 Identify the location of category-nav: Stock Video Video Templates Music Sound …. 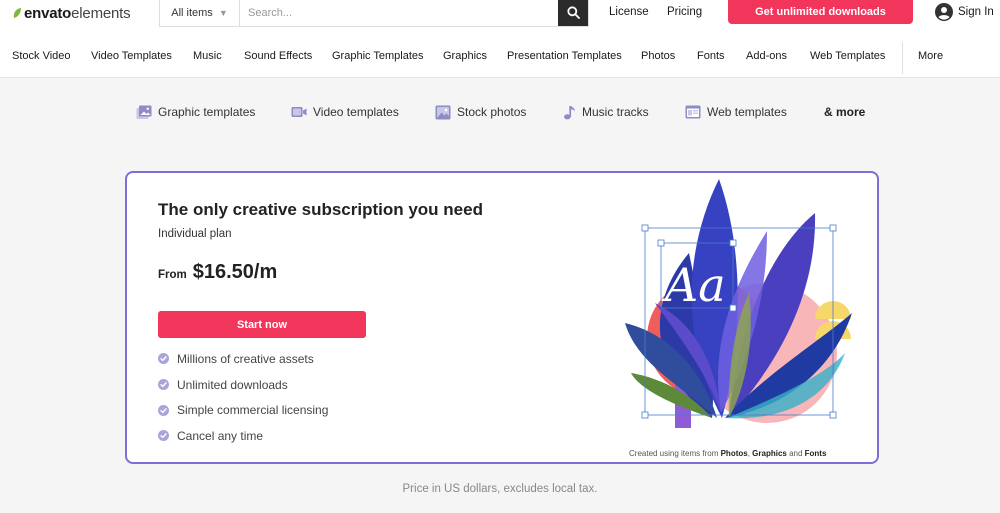
(500, 58).